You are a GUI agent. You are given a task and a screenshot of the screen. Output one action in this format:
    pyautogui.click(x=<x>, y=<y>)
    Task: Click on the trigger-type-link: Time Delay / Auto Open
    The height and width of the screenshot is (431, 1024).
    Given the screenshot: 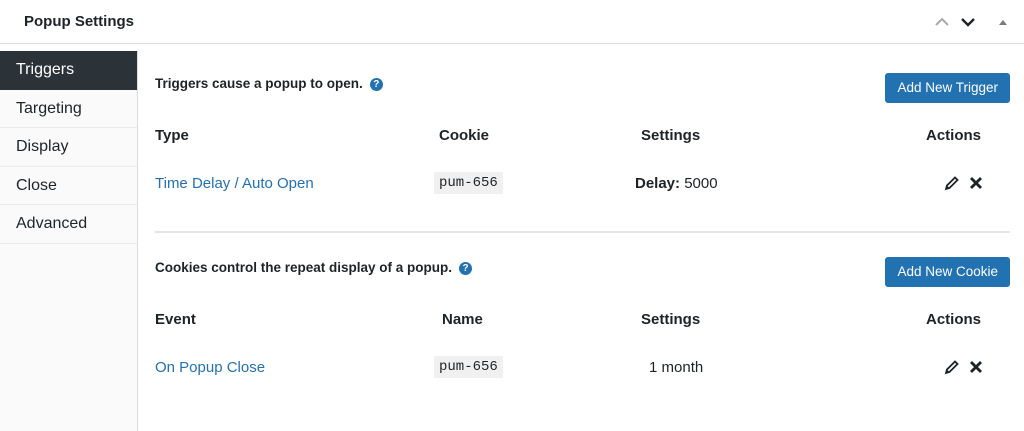 What is the action you would take?
    pyautogui.click(x=234, y=183)
    